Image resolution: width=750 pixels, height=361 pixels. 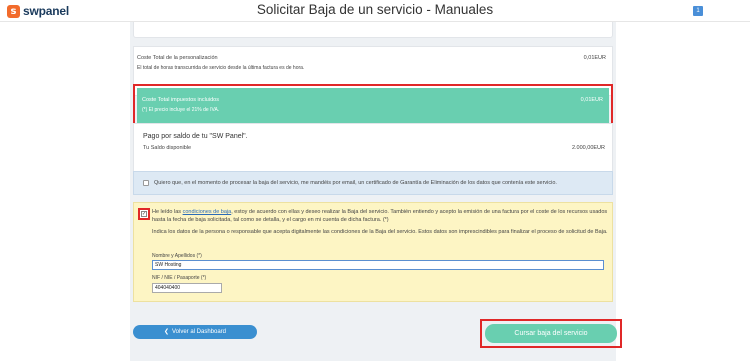 What do you see at coordinates (199, 332) in the screenshot?
I see `back-to-dashboard-label: Volver al Dashboard` at bounding box center [199, 332].